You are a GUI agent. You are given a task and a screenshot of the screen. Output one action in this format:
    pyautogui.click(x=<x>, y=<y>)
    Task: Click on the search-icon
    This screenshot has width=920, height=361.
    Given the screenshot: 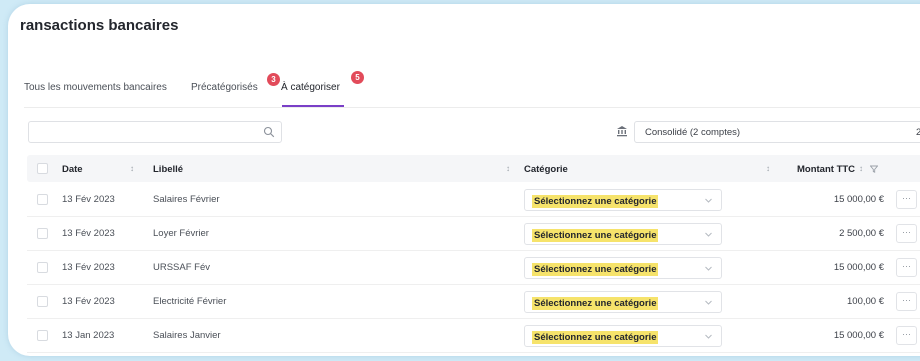 What is the action you would take?
    pyautogui.click(x=269, y=132)
    